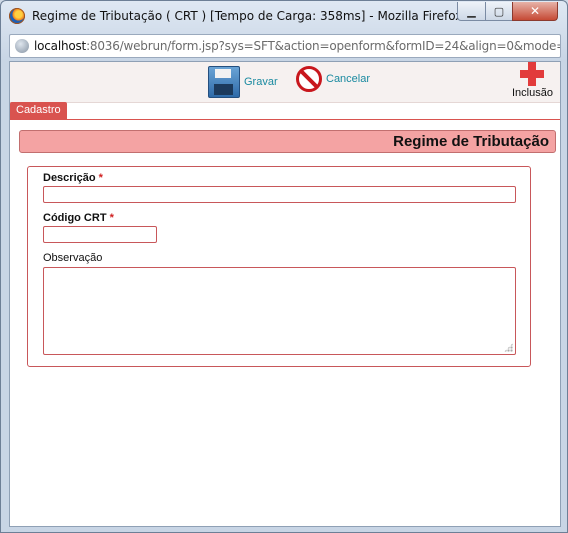 This screenshot has width=568, height=533. I want to click on maximize-button: ▢, so click(499, 11).